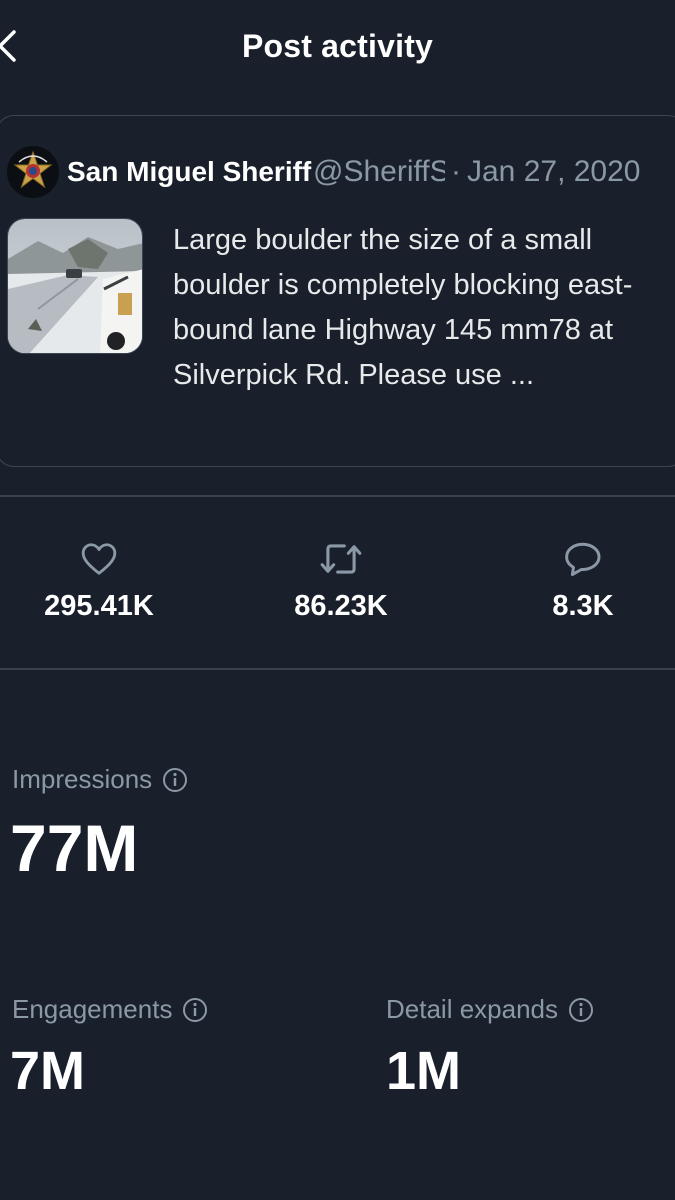 The height and width of the screenshot is (1200, 675). Describe the element at coordinates (579, 580) in the screenshot. I see `replies-stat: 8.3K` at that location.